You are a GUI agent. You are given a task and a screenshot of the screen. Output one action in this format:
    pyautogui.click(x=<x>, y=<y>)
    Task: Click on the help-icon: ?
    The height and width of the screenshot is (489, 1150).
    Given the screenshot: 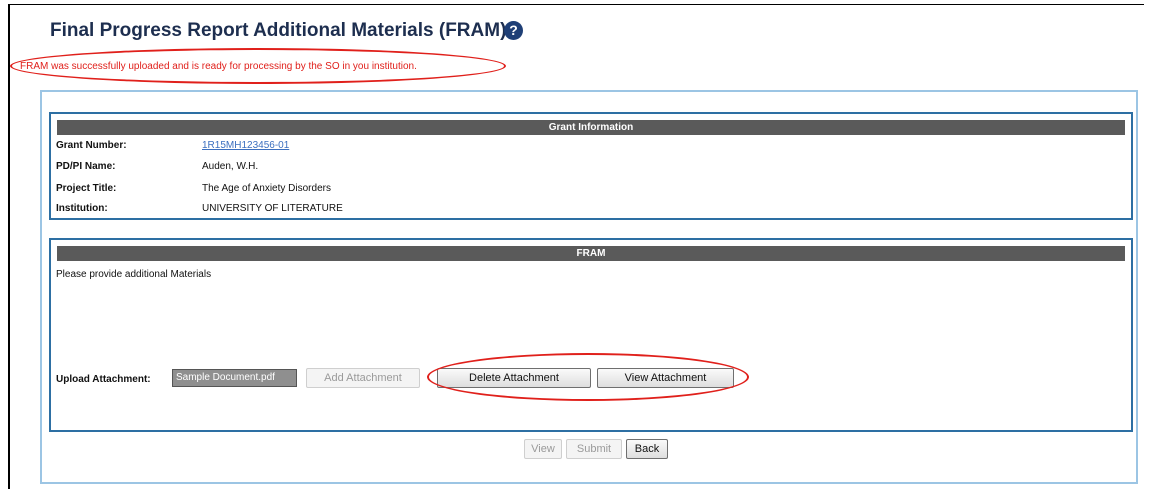 What is the action you would take?
    pyautogui.click(x=513, y=30)
    